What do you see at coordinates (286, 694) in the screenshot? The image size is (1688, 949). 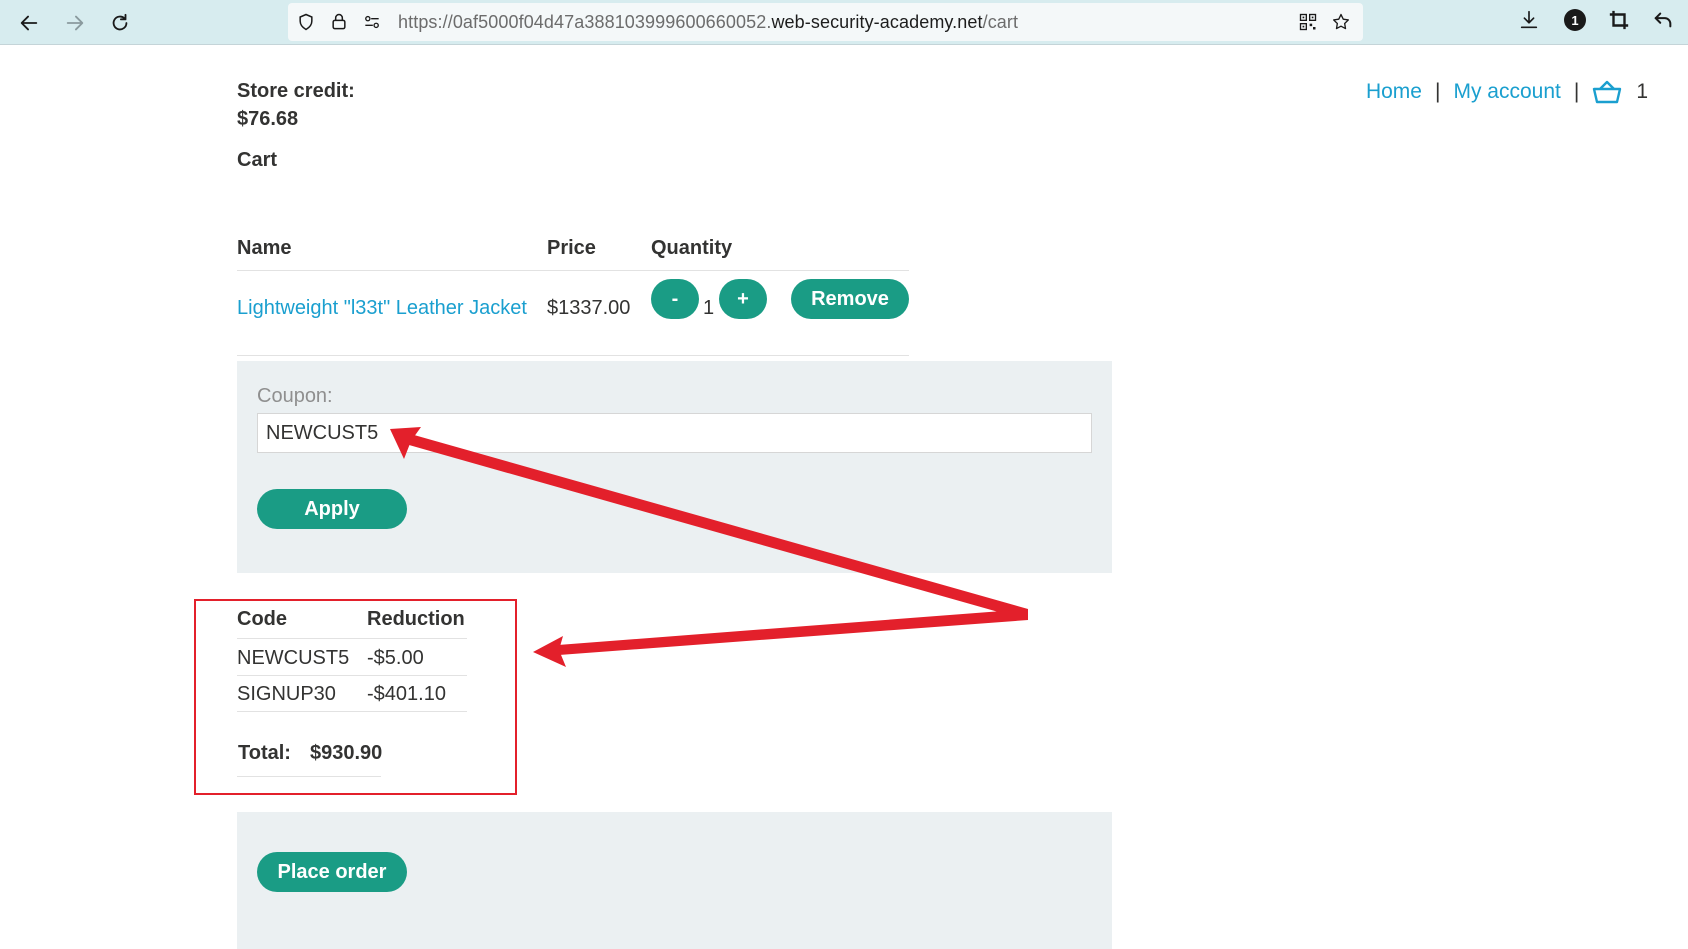 I see `reduction-code: SIGNUP30` at bounding box center [286, 694].